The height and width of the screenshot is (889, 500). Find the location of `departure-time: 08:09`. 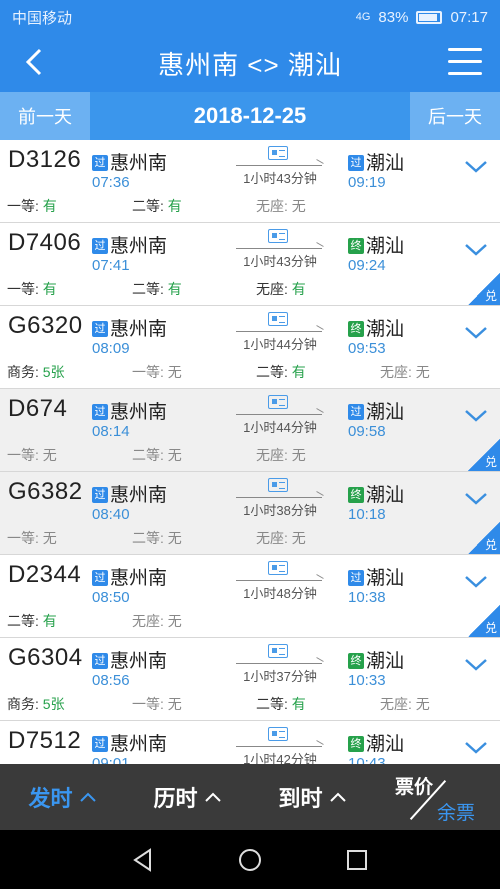

departure-time: 08:09 is located at coordinates (111, 348).